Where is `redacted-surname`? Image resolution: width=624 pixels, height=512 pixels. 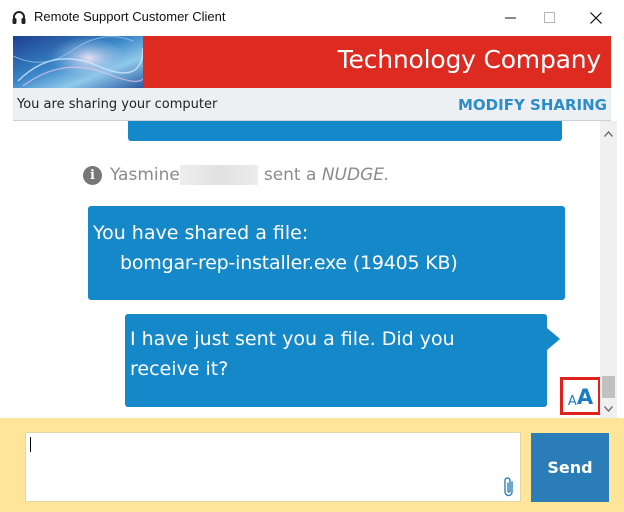 redacted-surname is located at coordinates (218, 175).